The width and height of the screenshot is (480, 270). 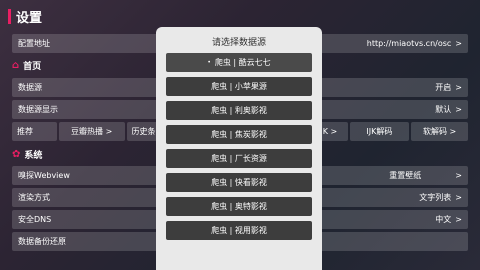 I want to click on reset-wallpaper-label: 重置壁纸, so click(x=405, y=175).